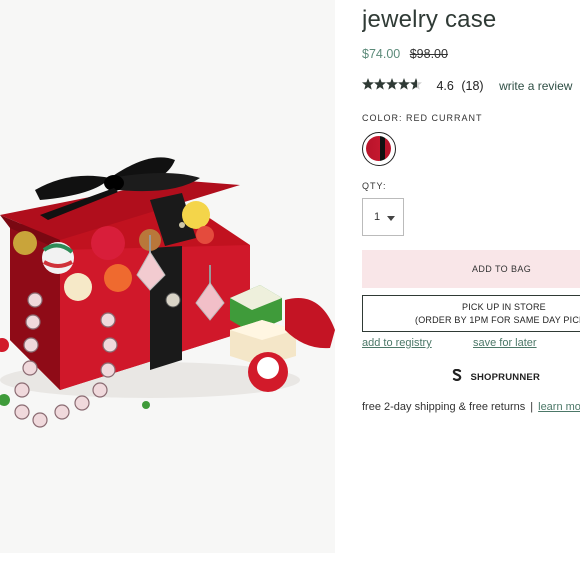 The width and height of the screenshot is (580, 580). What do you see at coordinates (429, 19) in the screenshot?
I see `product-title: jewelry case` at bounding box center [429, 19].